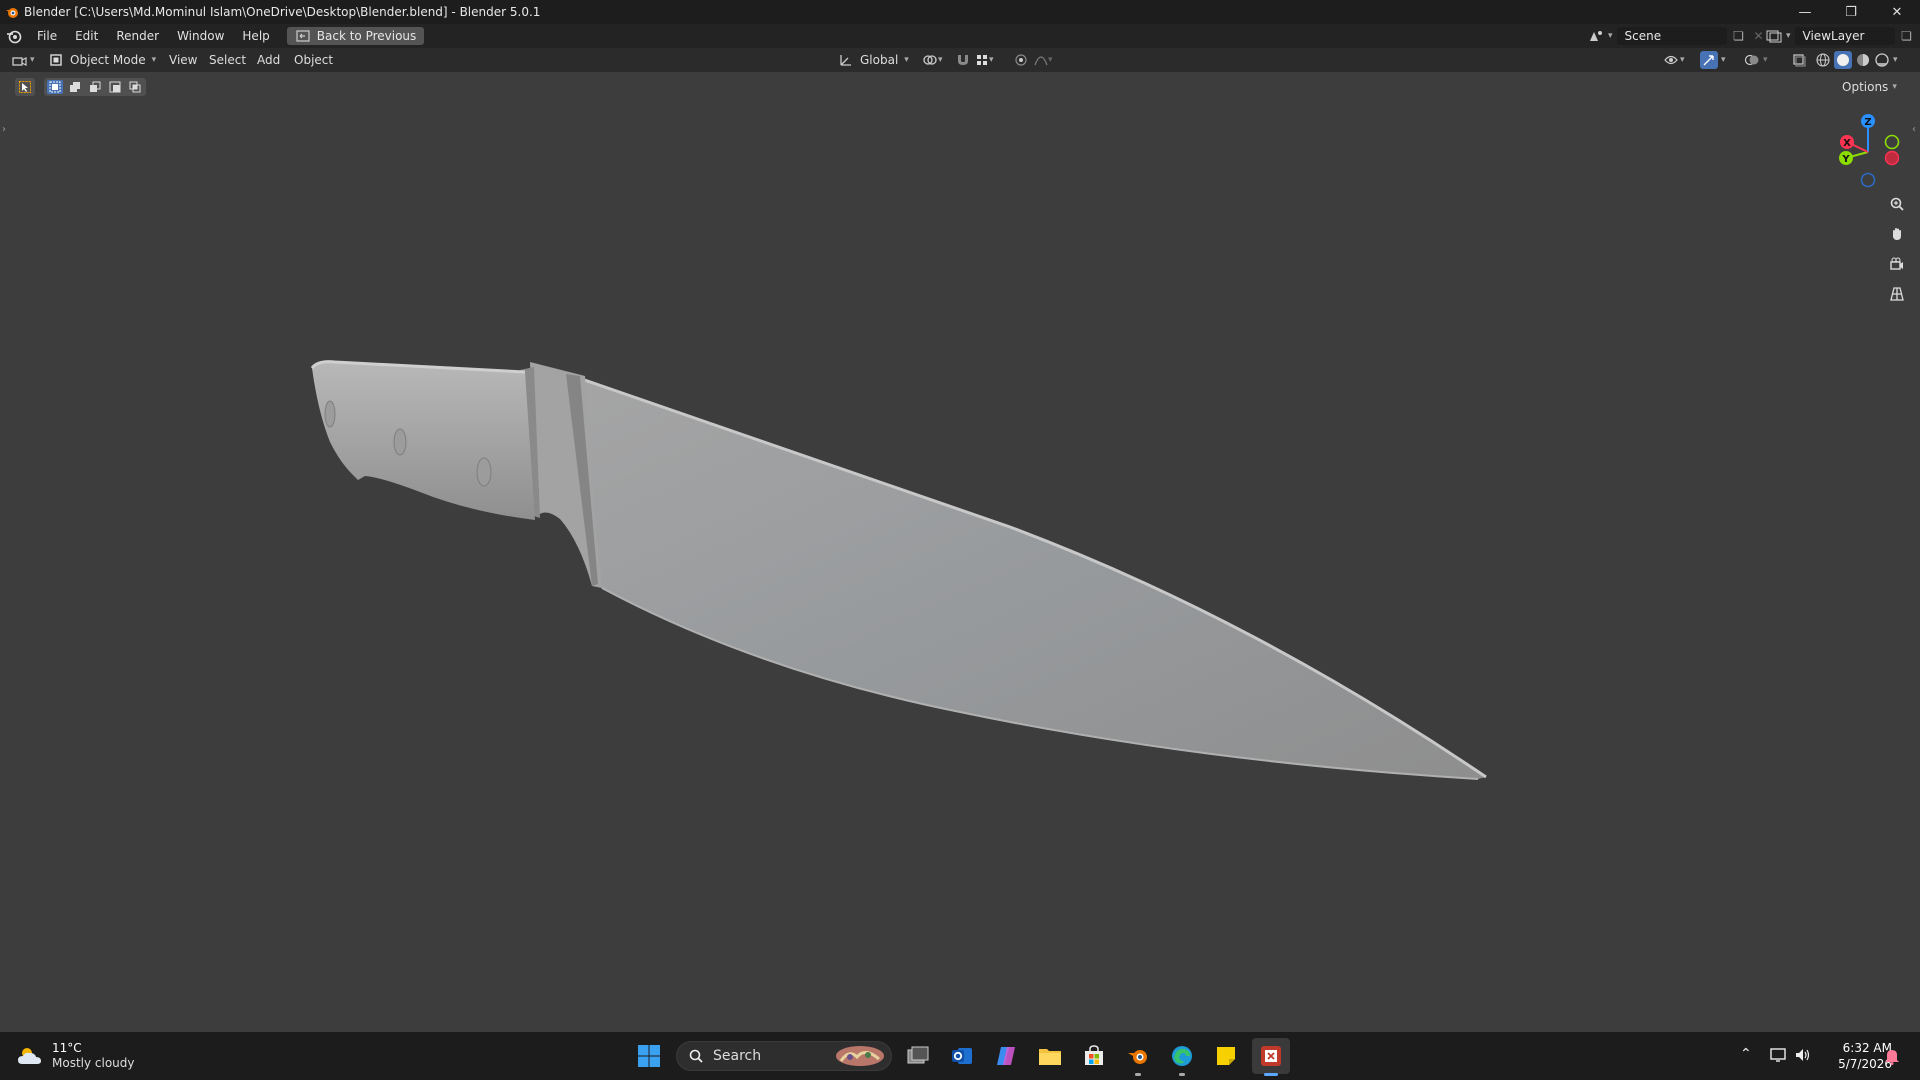  I want to click on snap-toggle-button, so click(963, 60).